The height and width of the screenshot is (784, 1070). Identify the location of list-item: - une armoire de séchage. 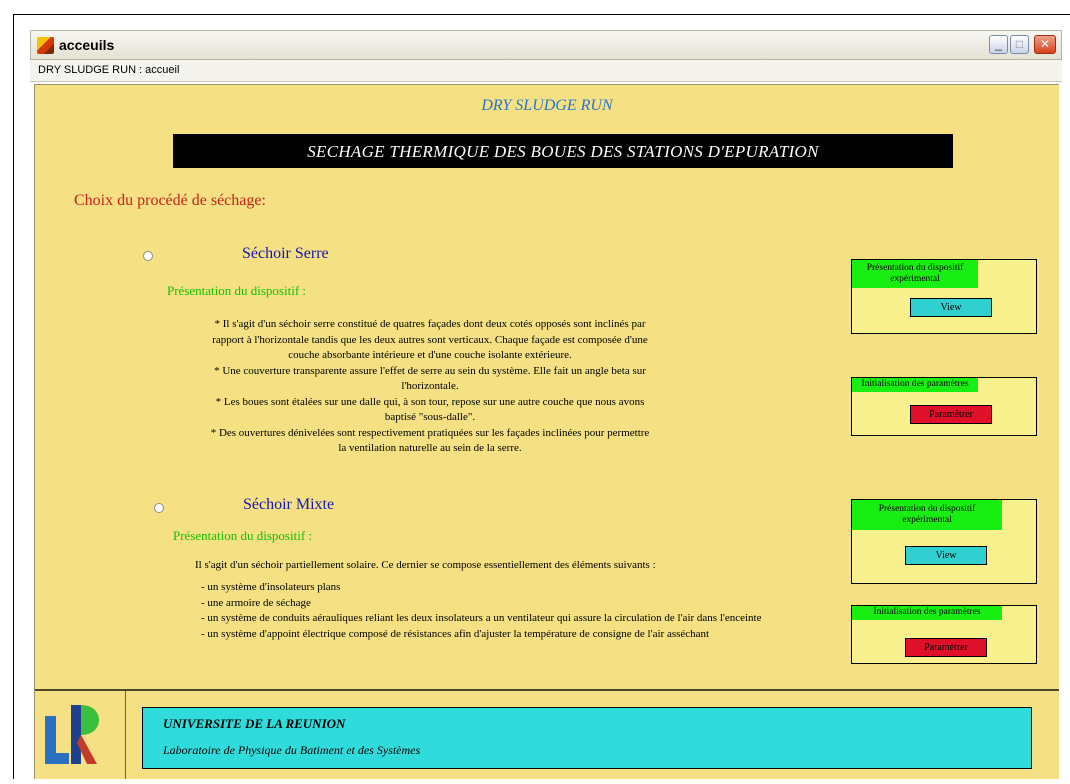
(256, 602).